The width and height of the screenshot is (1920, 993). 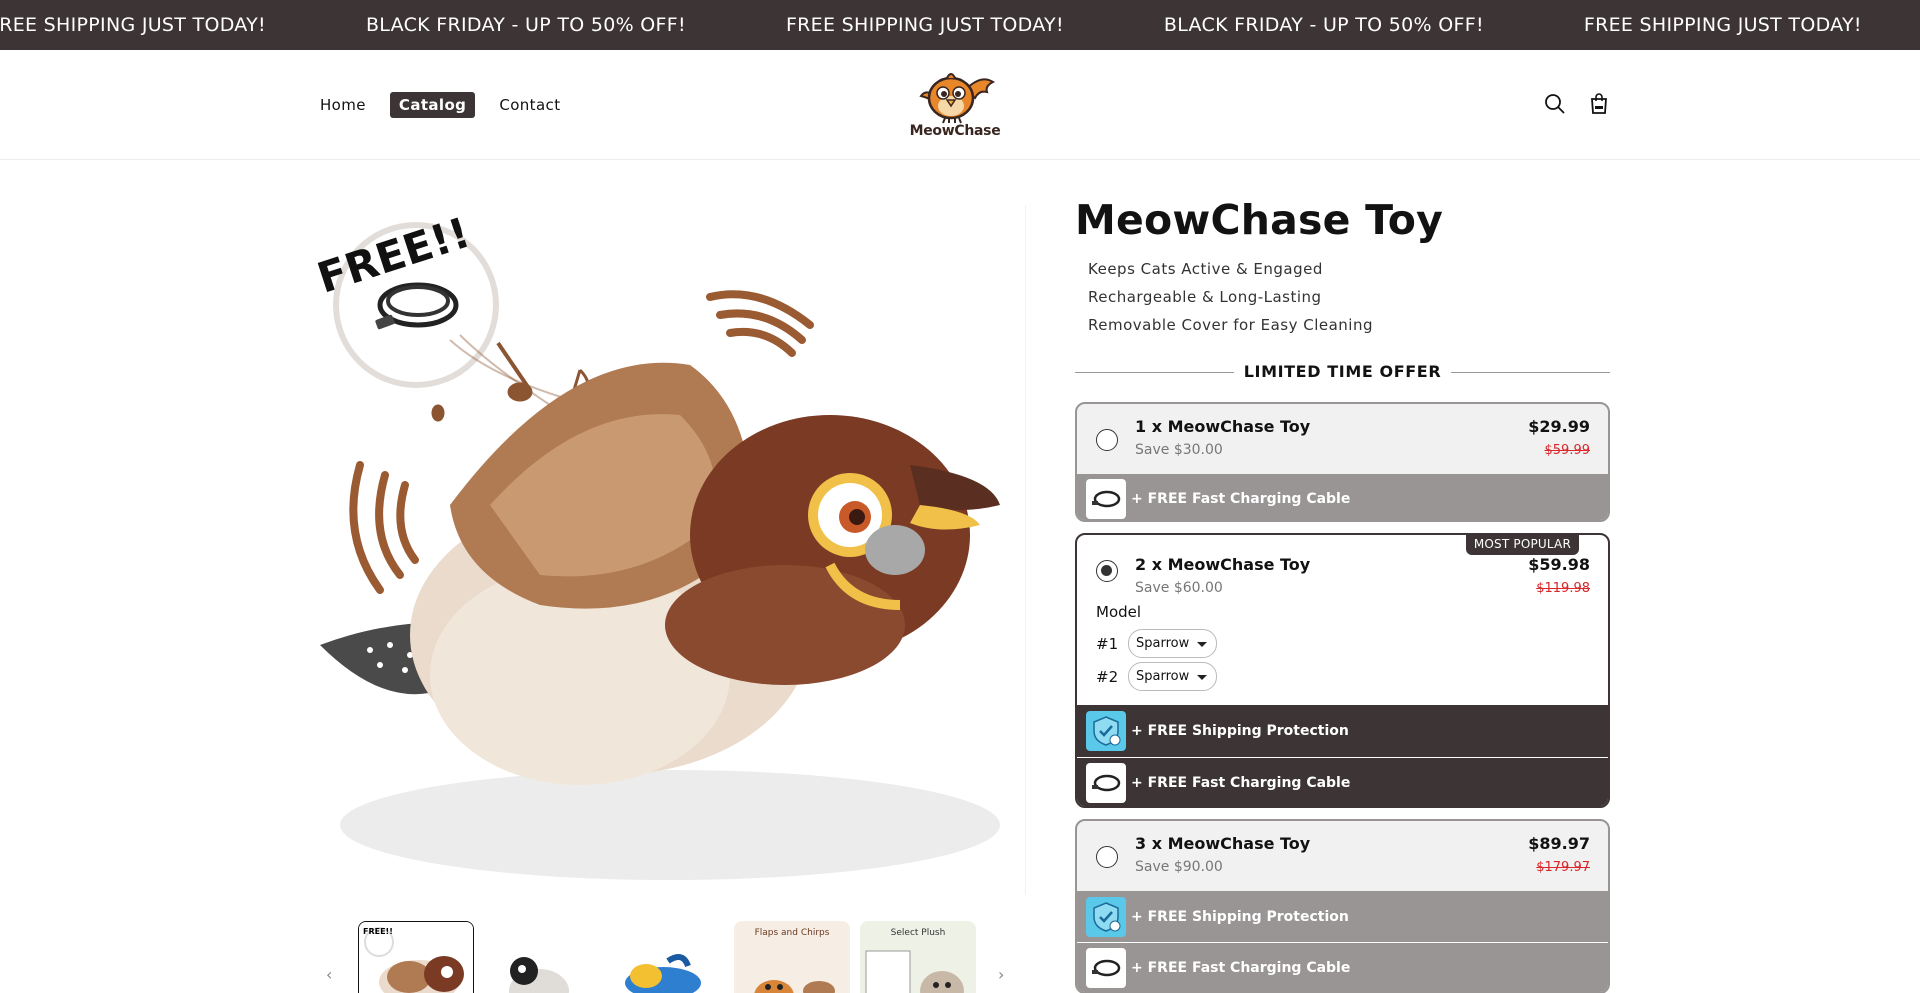 What do you see at coordinates (955, 131) in the screenshot?
I see `logo-text: MeowChase` at bounding box center [955, 131].